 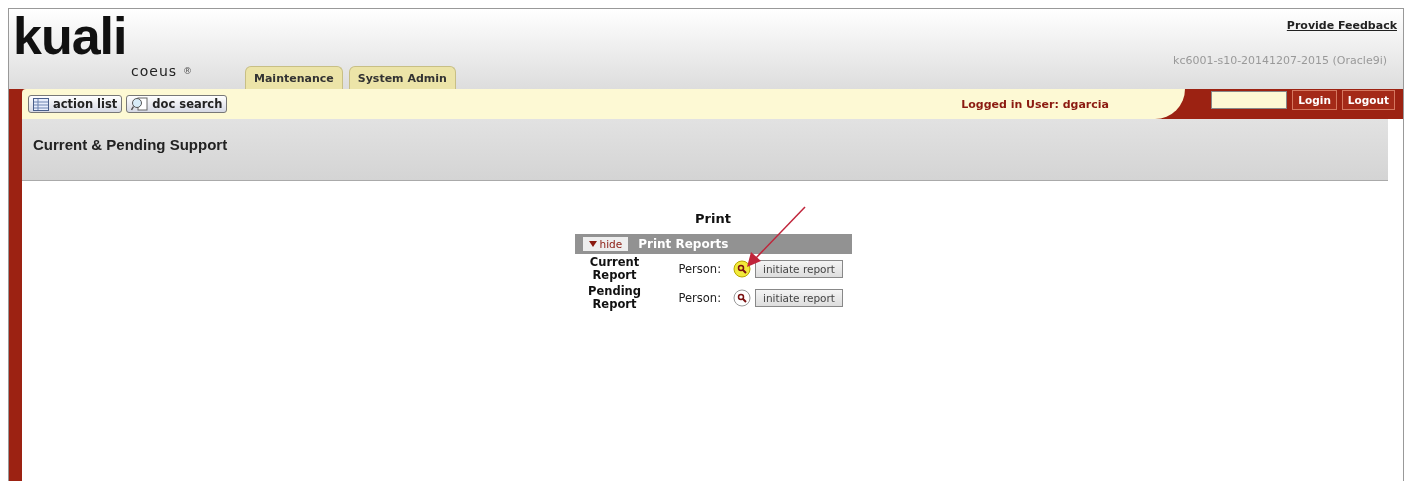 What do you see at coordinates (1249, 100) in the screenshot?
I see `login-field` at bounding box center [1249, 100].